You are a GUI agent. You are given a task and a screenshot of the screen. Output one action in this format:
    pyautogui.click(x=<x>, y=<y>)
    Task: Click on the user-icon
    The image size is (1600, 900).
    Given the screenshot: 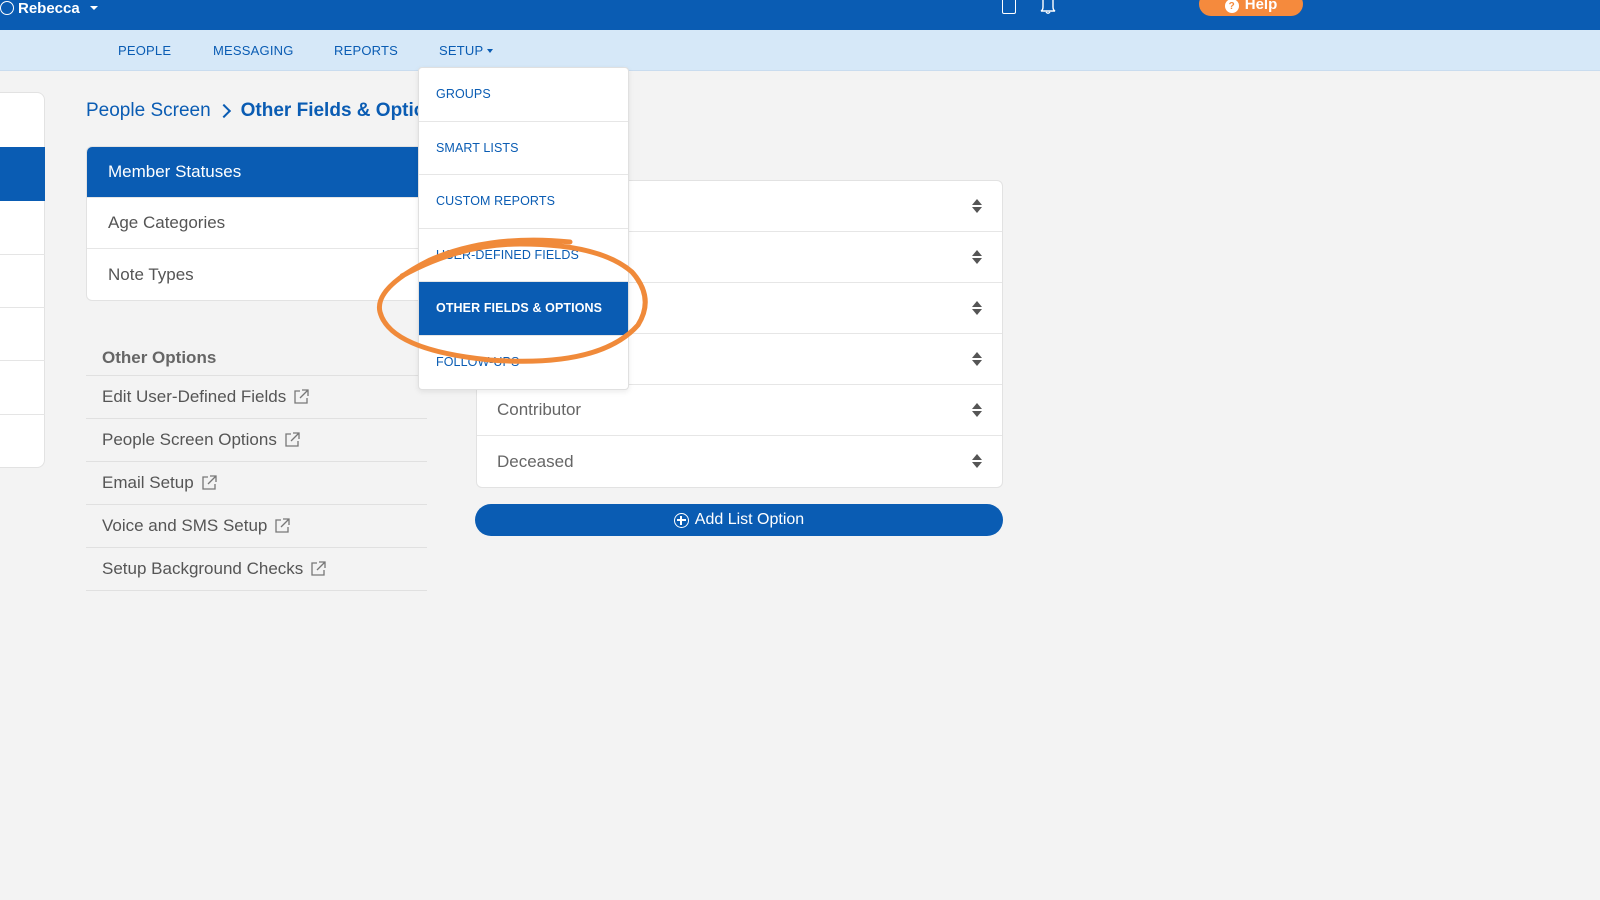 What is the action you would take?
    pyautogui.click(x=7, y=8)
    